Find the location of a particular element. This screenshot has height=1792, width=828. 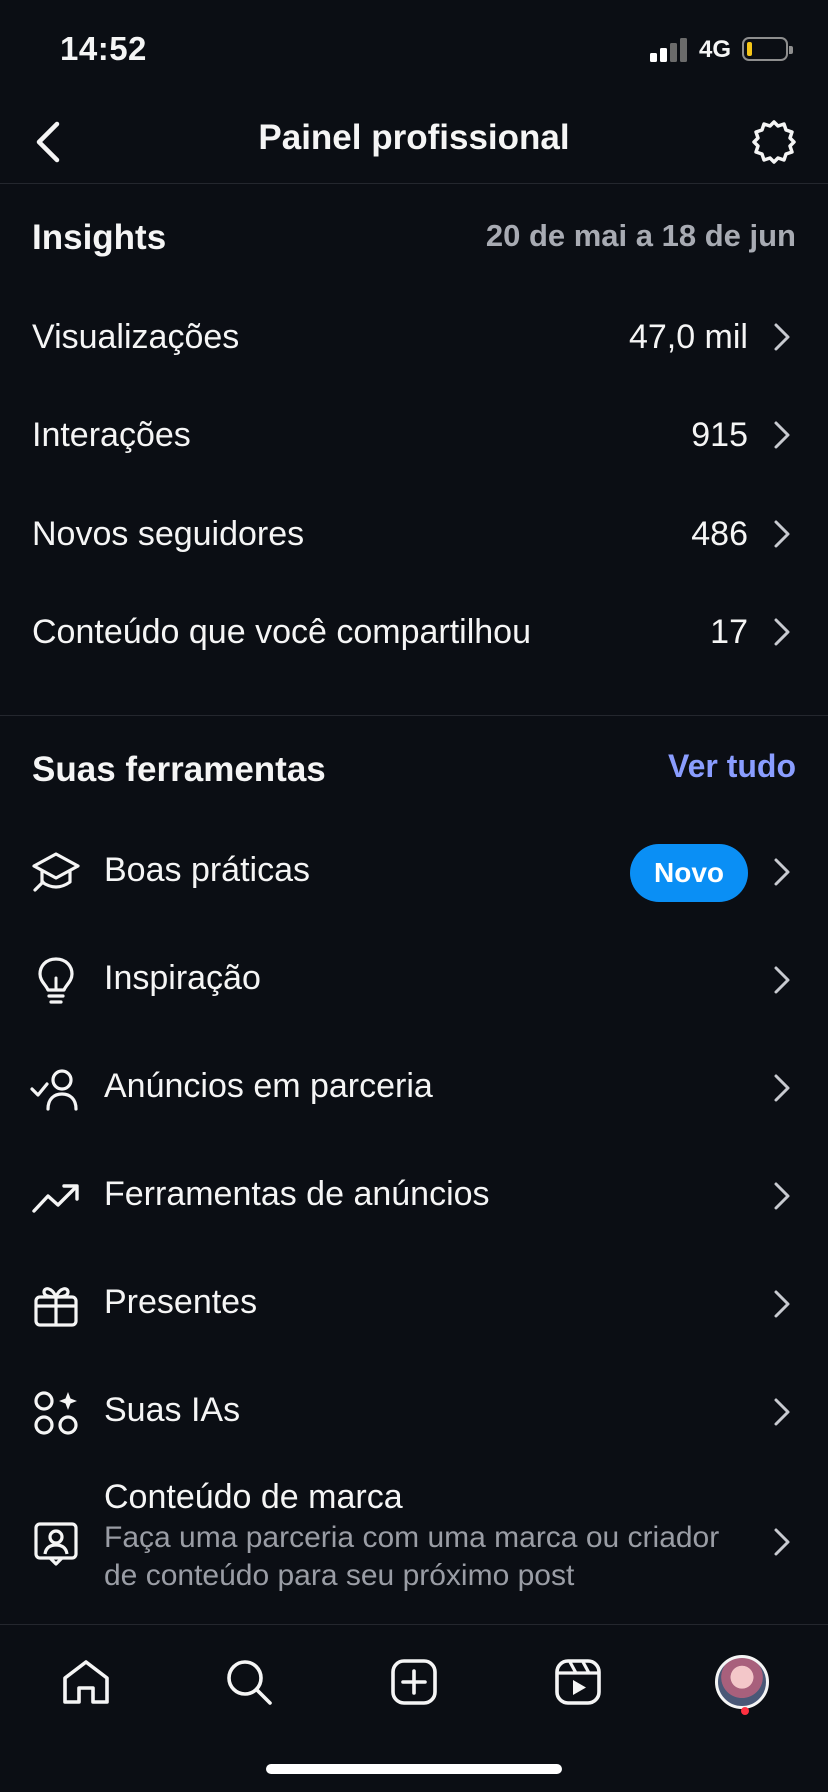

metric-label: Conteúdo que você compartilhou is located at coordinates (281, 631).